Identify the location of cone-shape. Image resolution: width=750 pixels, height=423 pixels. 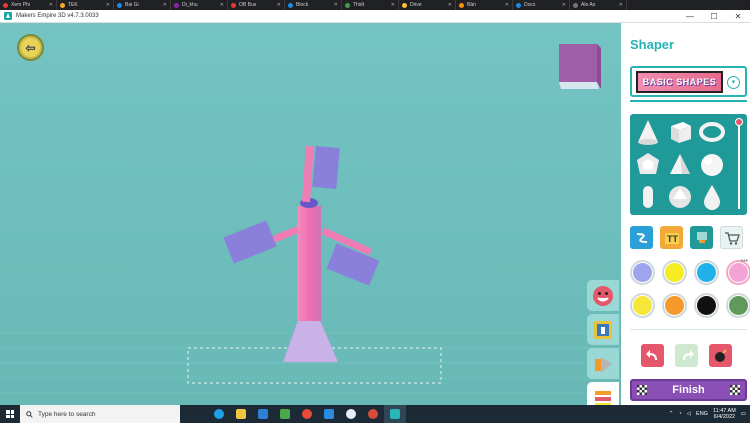
(648, 132).